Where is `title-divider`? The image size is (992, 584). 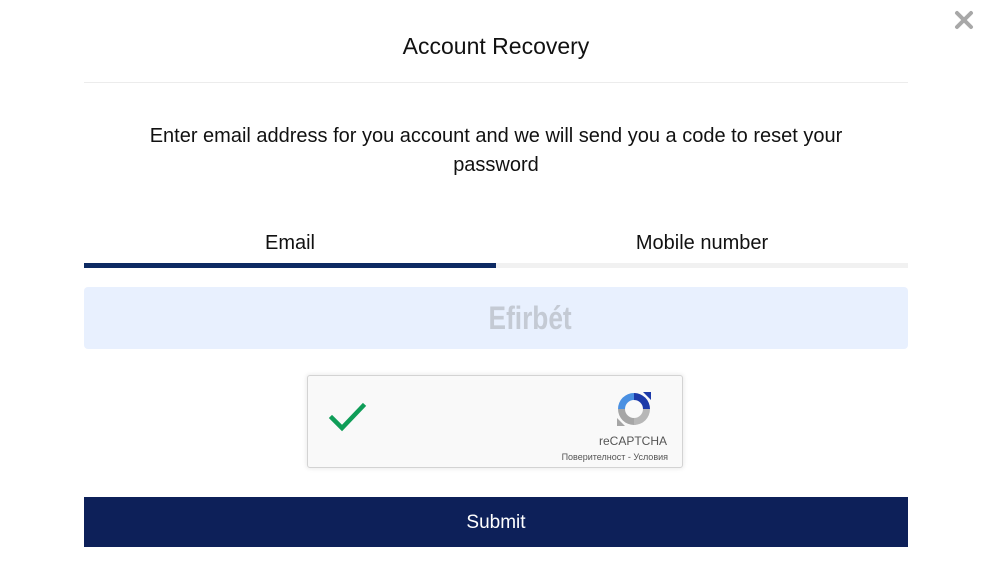
title-divider is located at coordinates (496, 82).